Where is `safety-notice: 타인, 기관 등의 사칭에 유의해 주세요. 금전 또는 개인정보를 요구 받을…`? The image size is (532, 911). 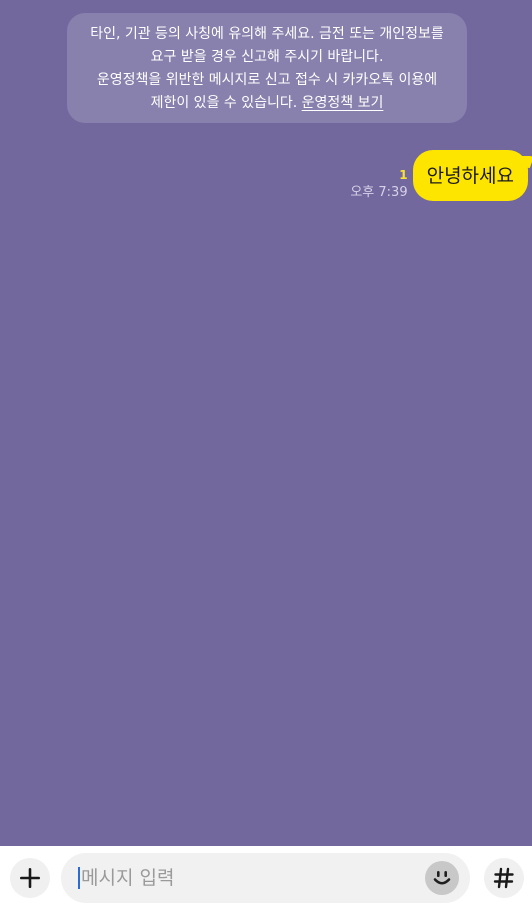
safety-notice: 타인, 기관 등의 사칭에 유의해 주세요. 금전 또는 개인정보를 요구 받을… is located at coordinates (267, 68).